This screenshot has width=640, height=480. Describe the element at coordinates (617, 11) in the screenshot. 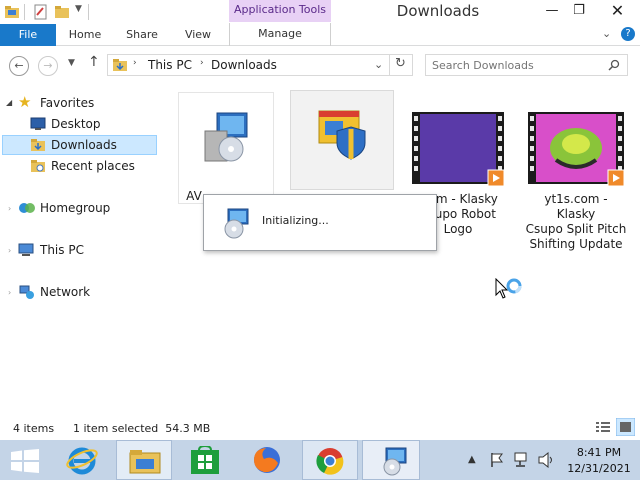

I see `close-button: ✕` at that location.